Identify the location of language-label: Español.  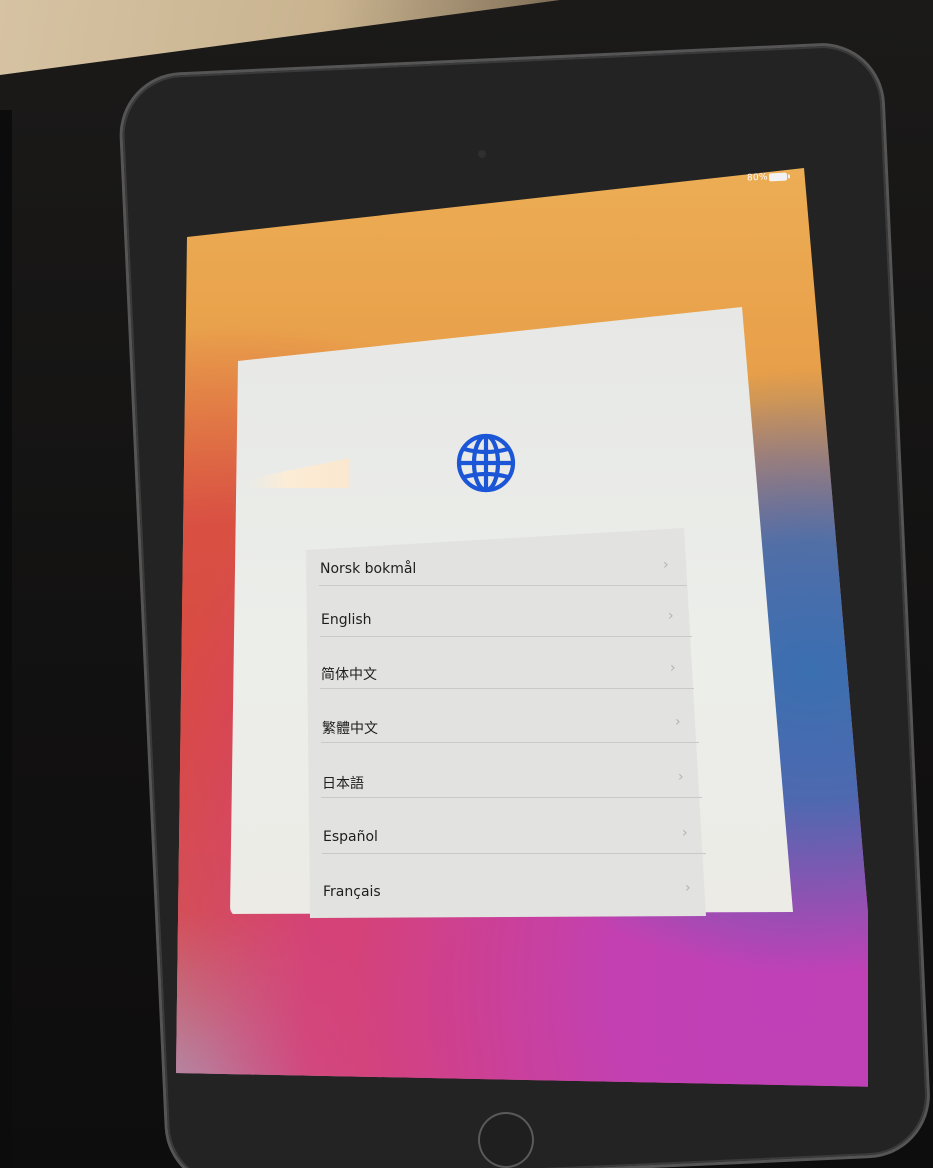
(350, 837).